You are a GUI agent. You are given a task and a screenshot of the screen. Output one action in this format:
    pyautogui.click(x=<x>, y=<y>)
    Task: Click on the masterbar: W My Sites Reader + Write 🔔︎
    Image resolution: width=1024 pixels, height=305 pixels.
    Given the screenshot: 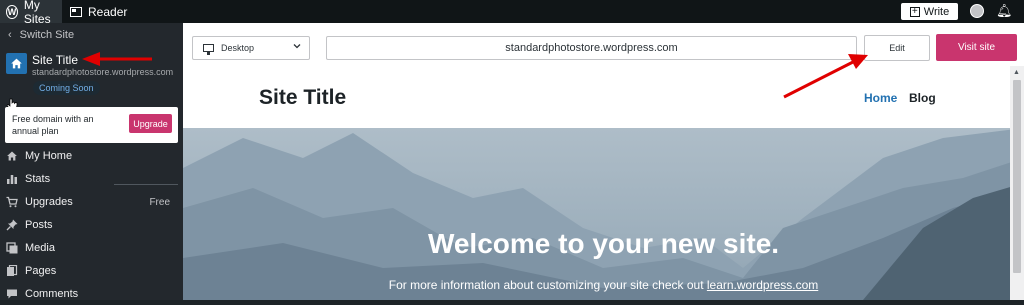 What is the action you would take?
    pyautogui.click(x=512, y=13)
    